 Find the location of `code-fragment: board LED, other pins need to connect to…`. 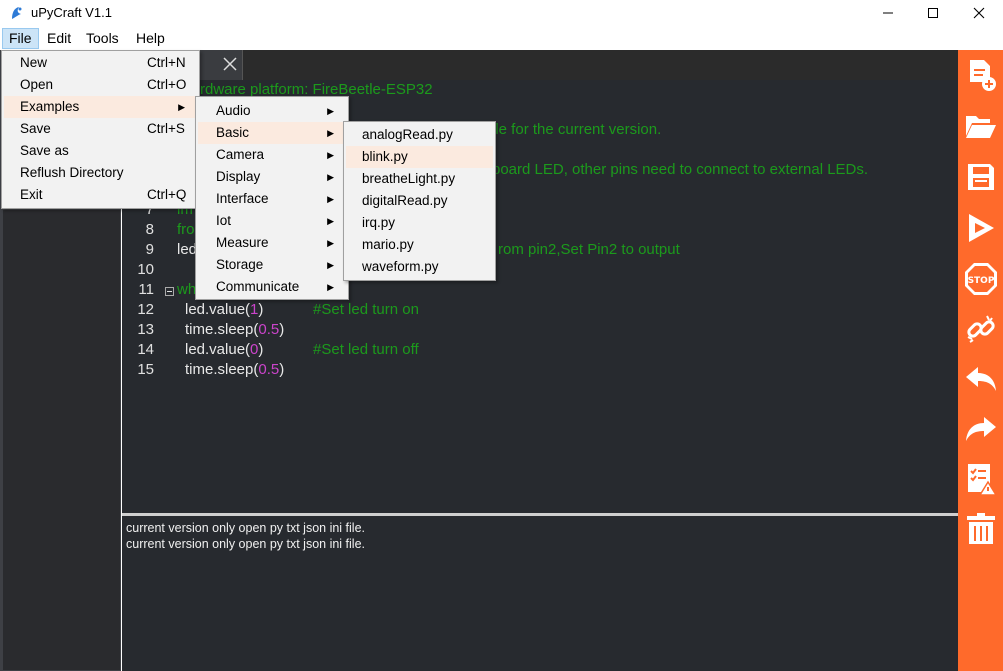

code-fragment: board LED, other pins need to connect to… is located at coordinates (680, 169).